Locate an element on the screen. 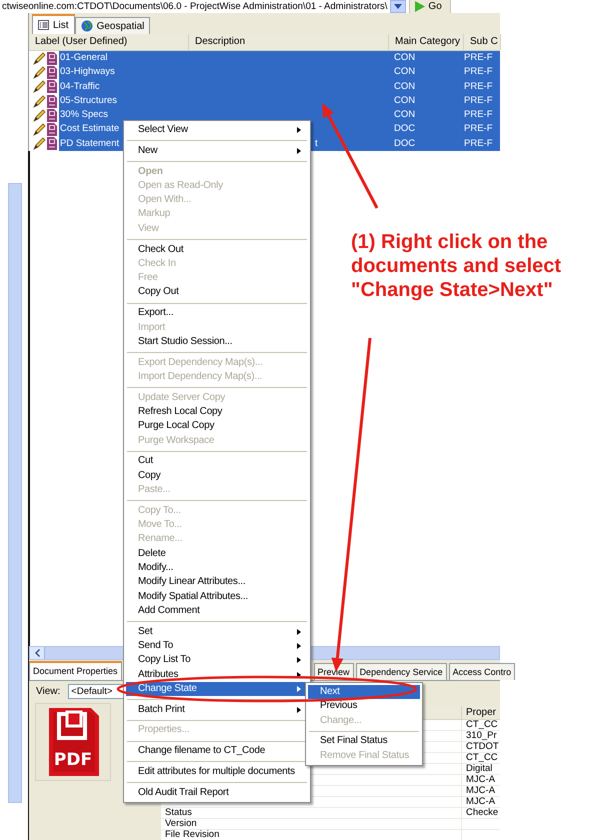 The width and height of the screenshot is (610, 840). annotation-text: (1) Right click on the documents and select "Change State>Next" is located at coordinates (456, 266).